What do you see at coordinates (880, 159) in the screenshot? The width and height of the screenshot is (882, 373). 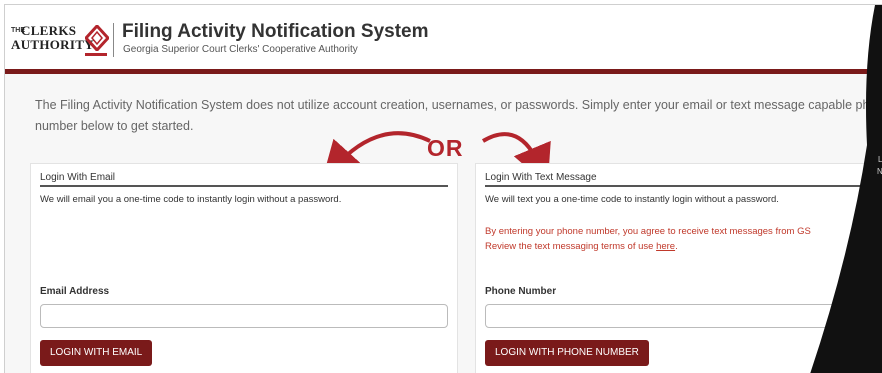 I see `overlay-partial-text-1: L` at bounding box center [880, 159].